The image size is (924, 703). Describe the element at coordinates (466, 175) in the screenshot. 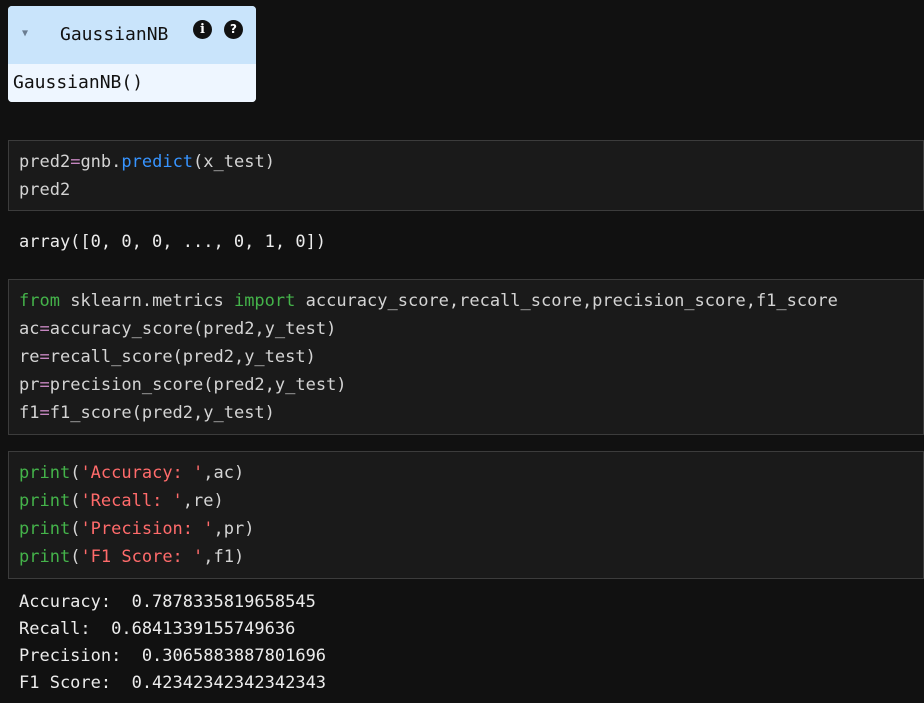

I see `code-cell-predict: pred2=gnb.predict(x_test) pred2` at that location.